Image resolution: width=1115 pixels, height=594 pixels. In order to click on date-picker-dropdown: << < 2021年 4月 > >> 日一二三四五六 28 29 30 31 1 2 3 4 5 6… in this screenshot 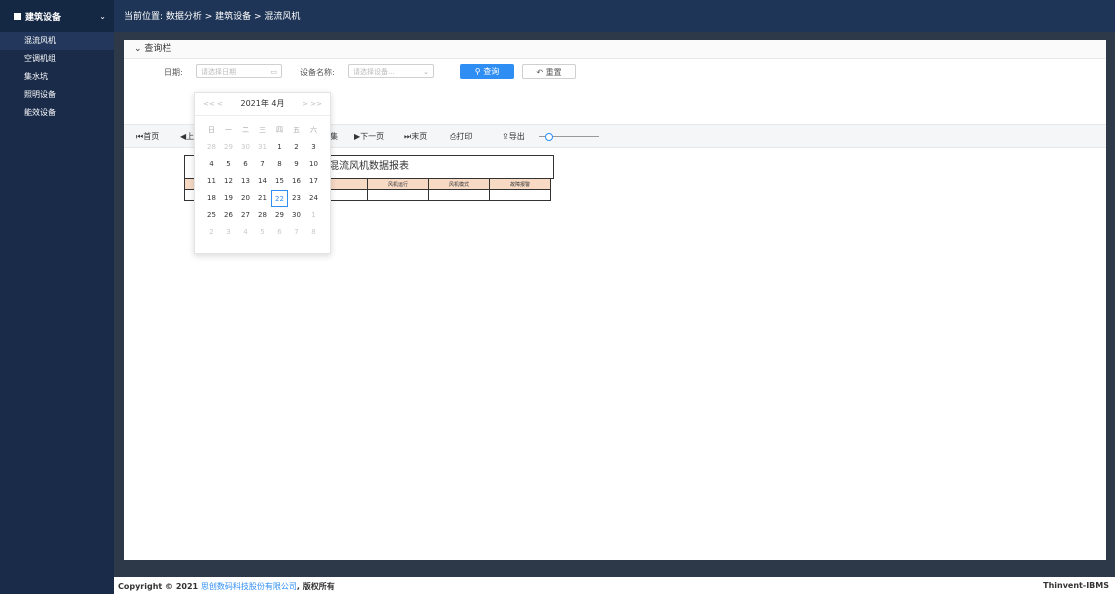, I will do `click(262, 173)`.